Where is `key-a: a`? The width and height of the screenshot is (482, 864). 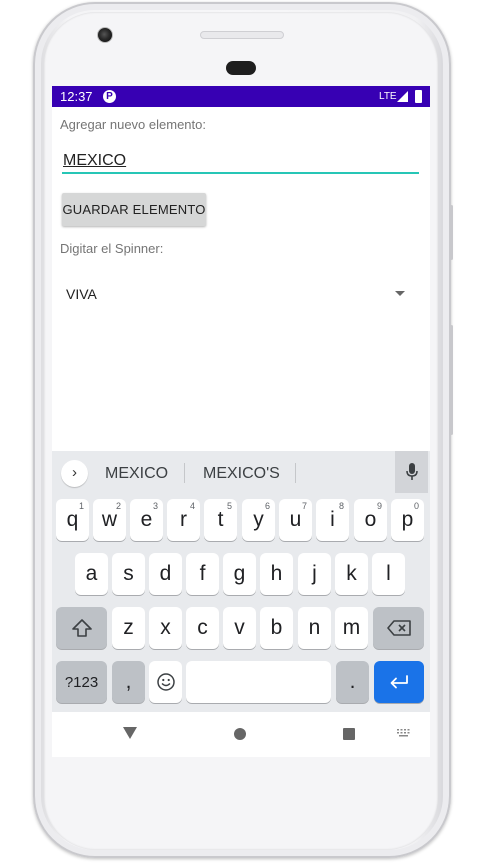
key-a: a is located at coordinates (91, 574).